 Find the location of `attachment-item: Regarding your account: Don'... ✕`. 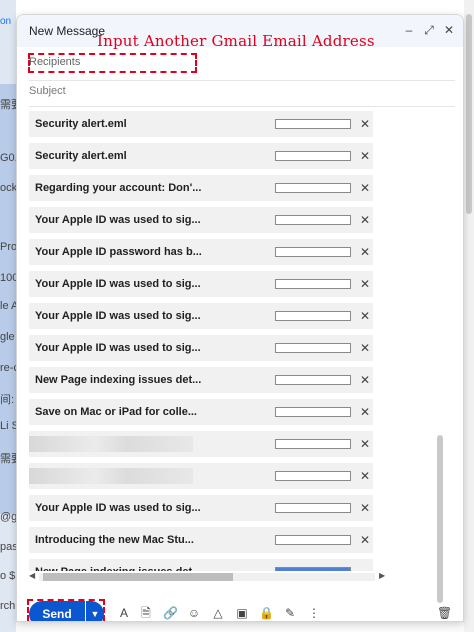

attachment-item: Regarding your account: Don'... ✕ is located at coordinates (201, 188).